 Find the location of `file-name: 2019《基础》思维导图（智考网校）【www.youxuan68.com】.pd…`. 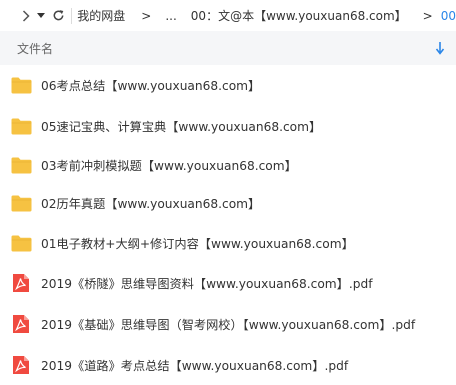

file-name: 2019《基础》思维导图（智考网校）【www.youxuan68.com】.pd… is located at coordinates (228, 324).